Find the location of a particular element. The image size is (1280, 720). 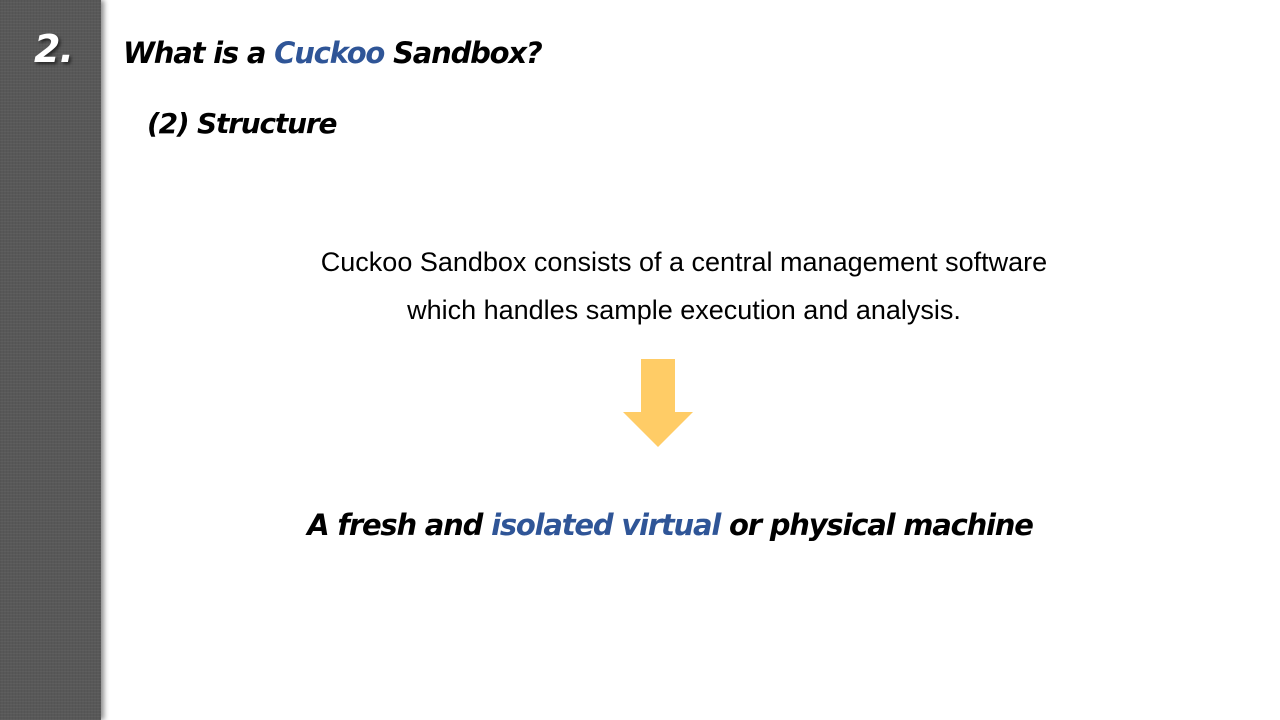

down-arrow-icon is located at coordinates (658, 403).